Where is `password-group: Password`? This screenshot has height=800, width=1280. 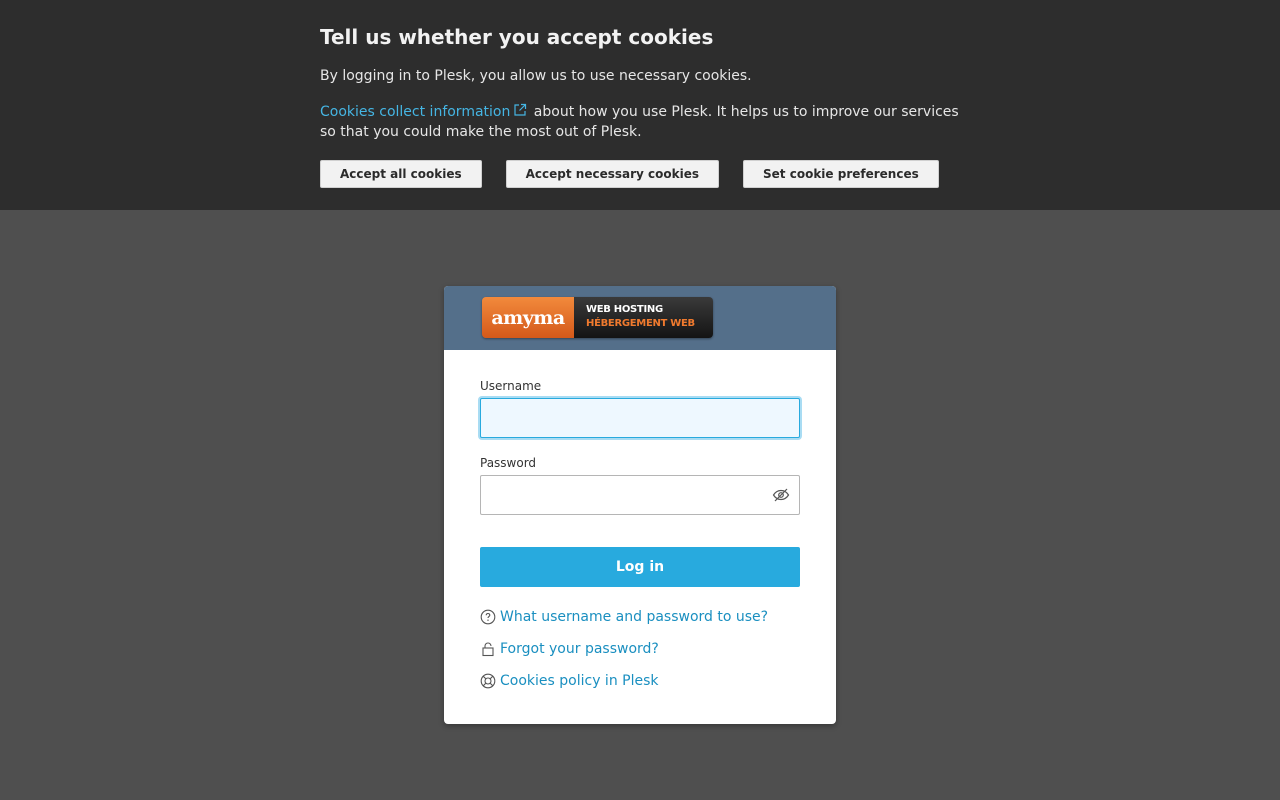 password-group: Password is located at coordinates (640, 485).